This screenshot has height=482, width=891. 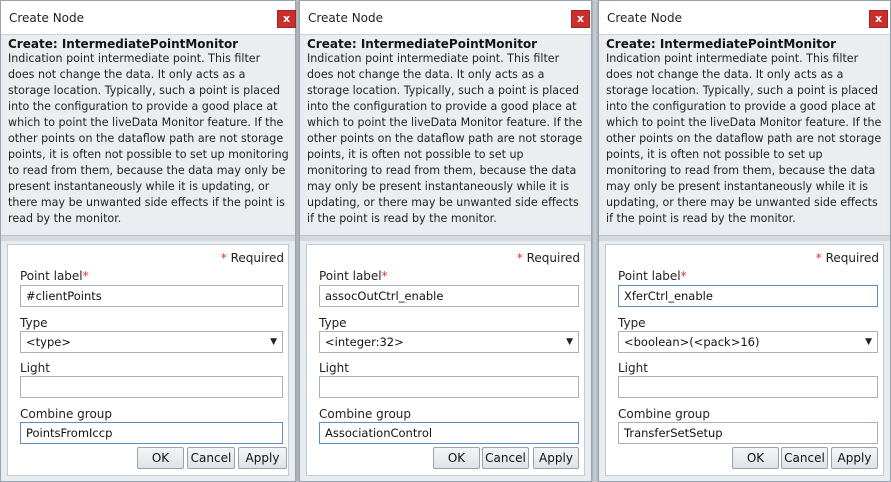 What do you see at coordinates (364, 342) in the screenshot?
I see `type-selected-value: <integer:32>` at bounding box center [364, 342].